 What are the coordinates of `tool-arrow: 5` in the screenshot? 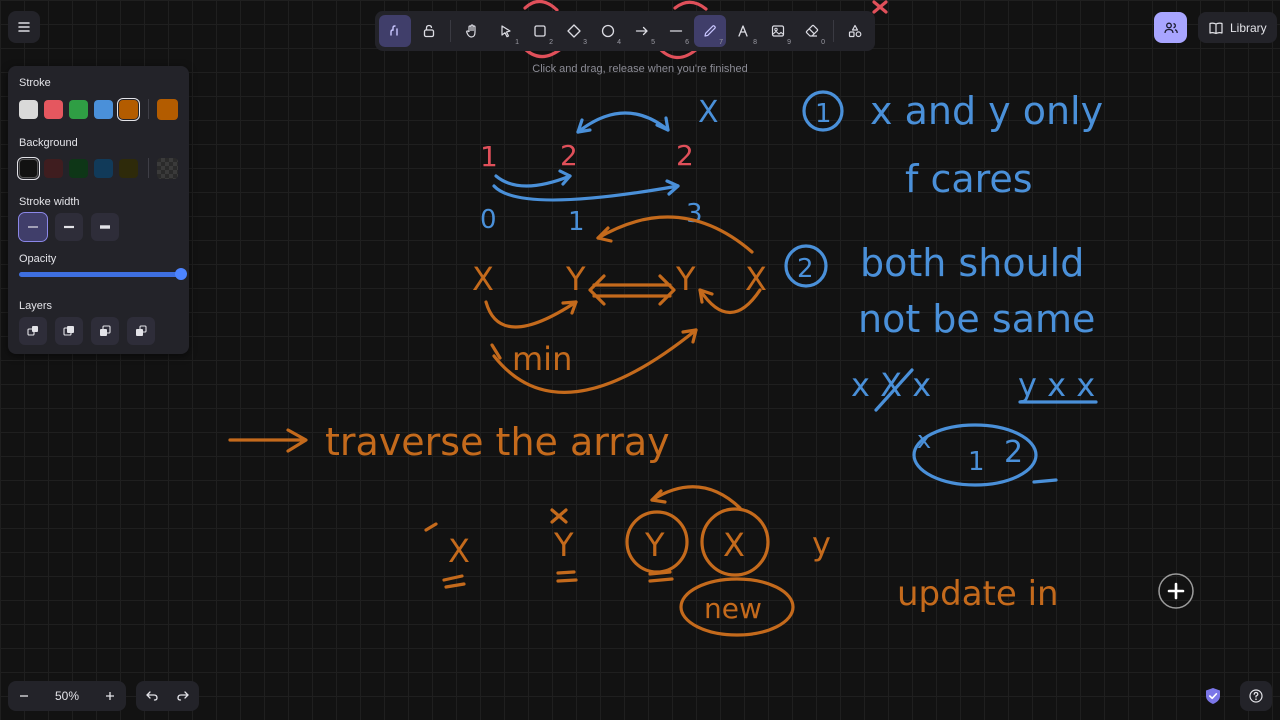 It's located at (642, 31).